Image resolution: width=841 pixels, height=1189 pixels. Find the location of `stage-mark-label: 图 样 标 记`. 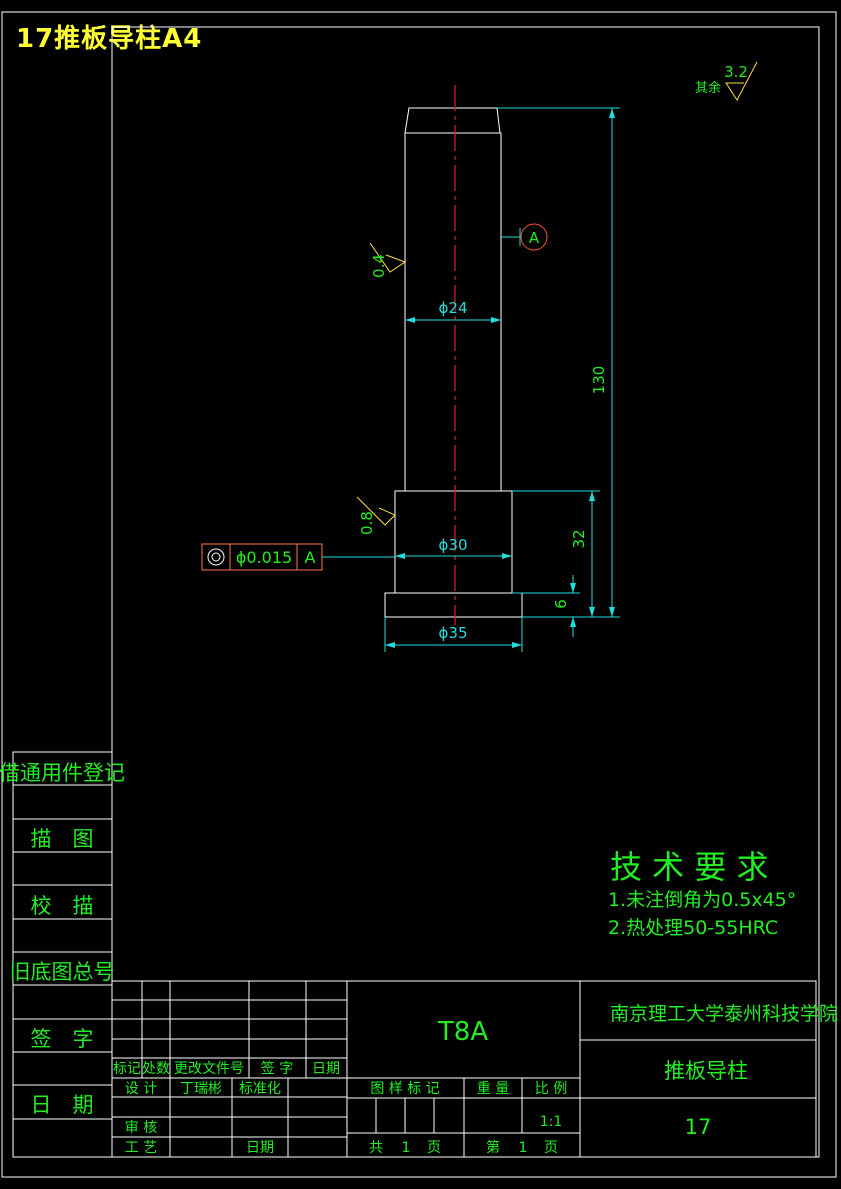

stage-mark-label: 图 样 标 记 is located at coordinates (404, 1089).